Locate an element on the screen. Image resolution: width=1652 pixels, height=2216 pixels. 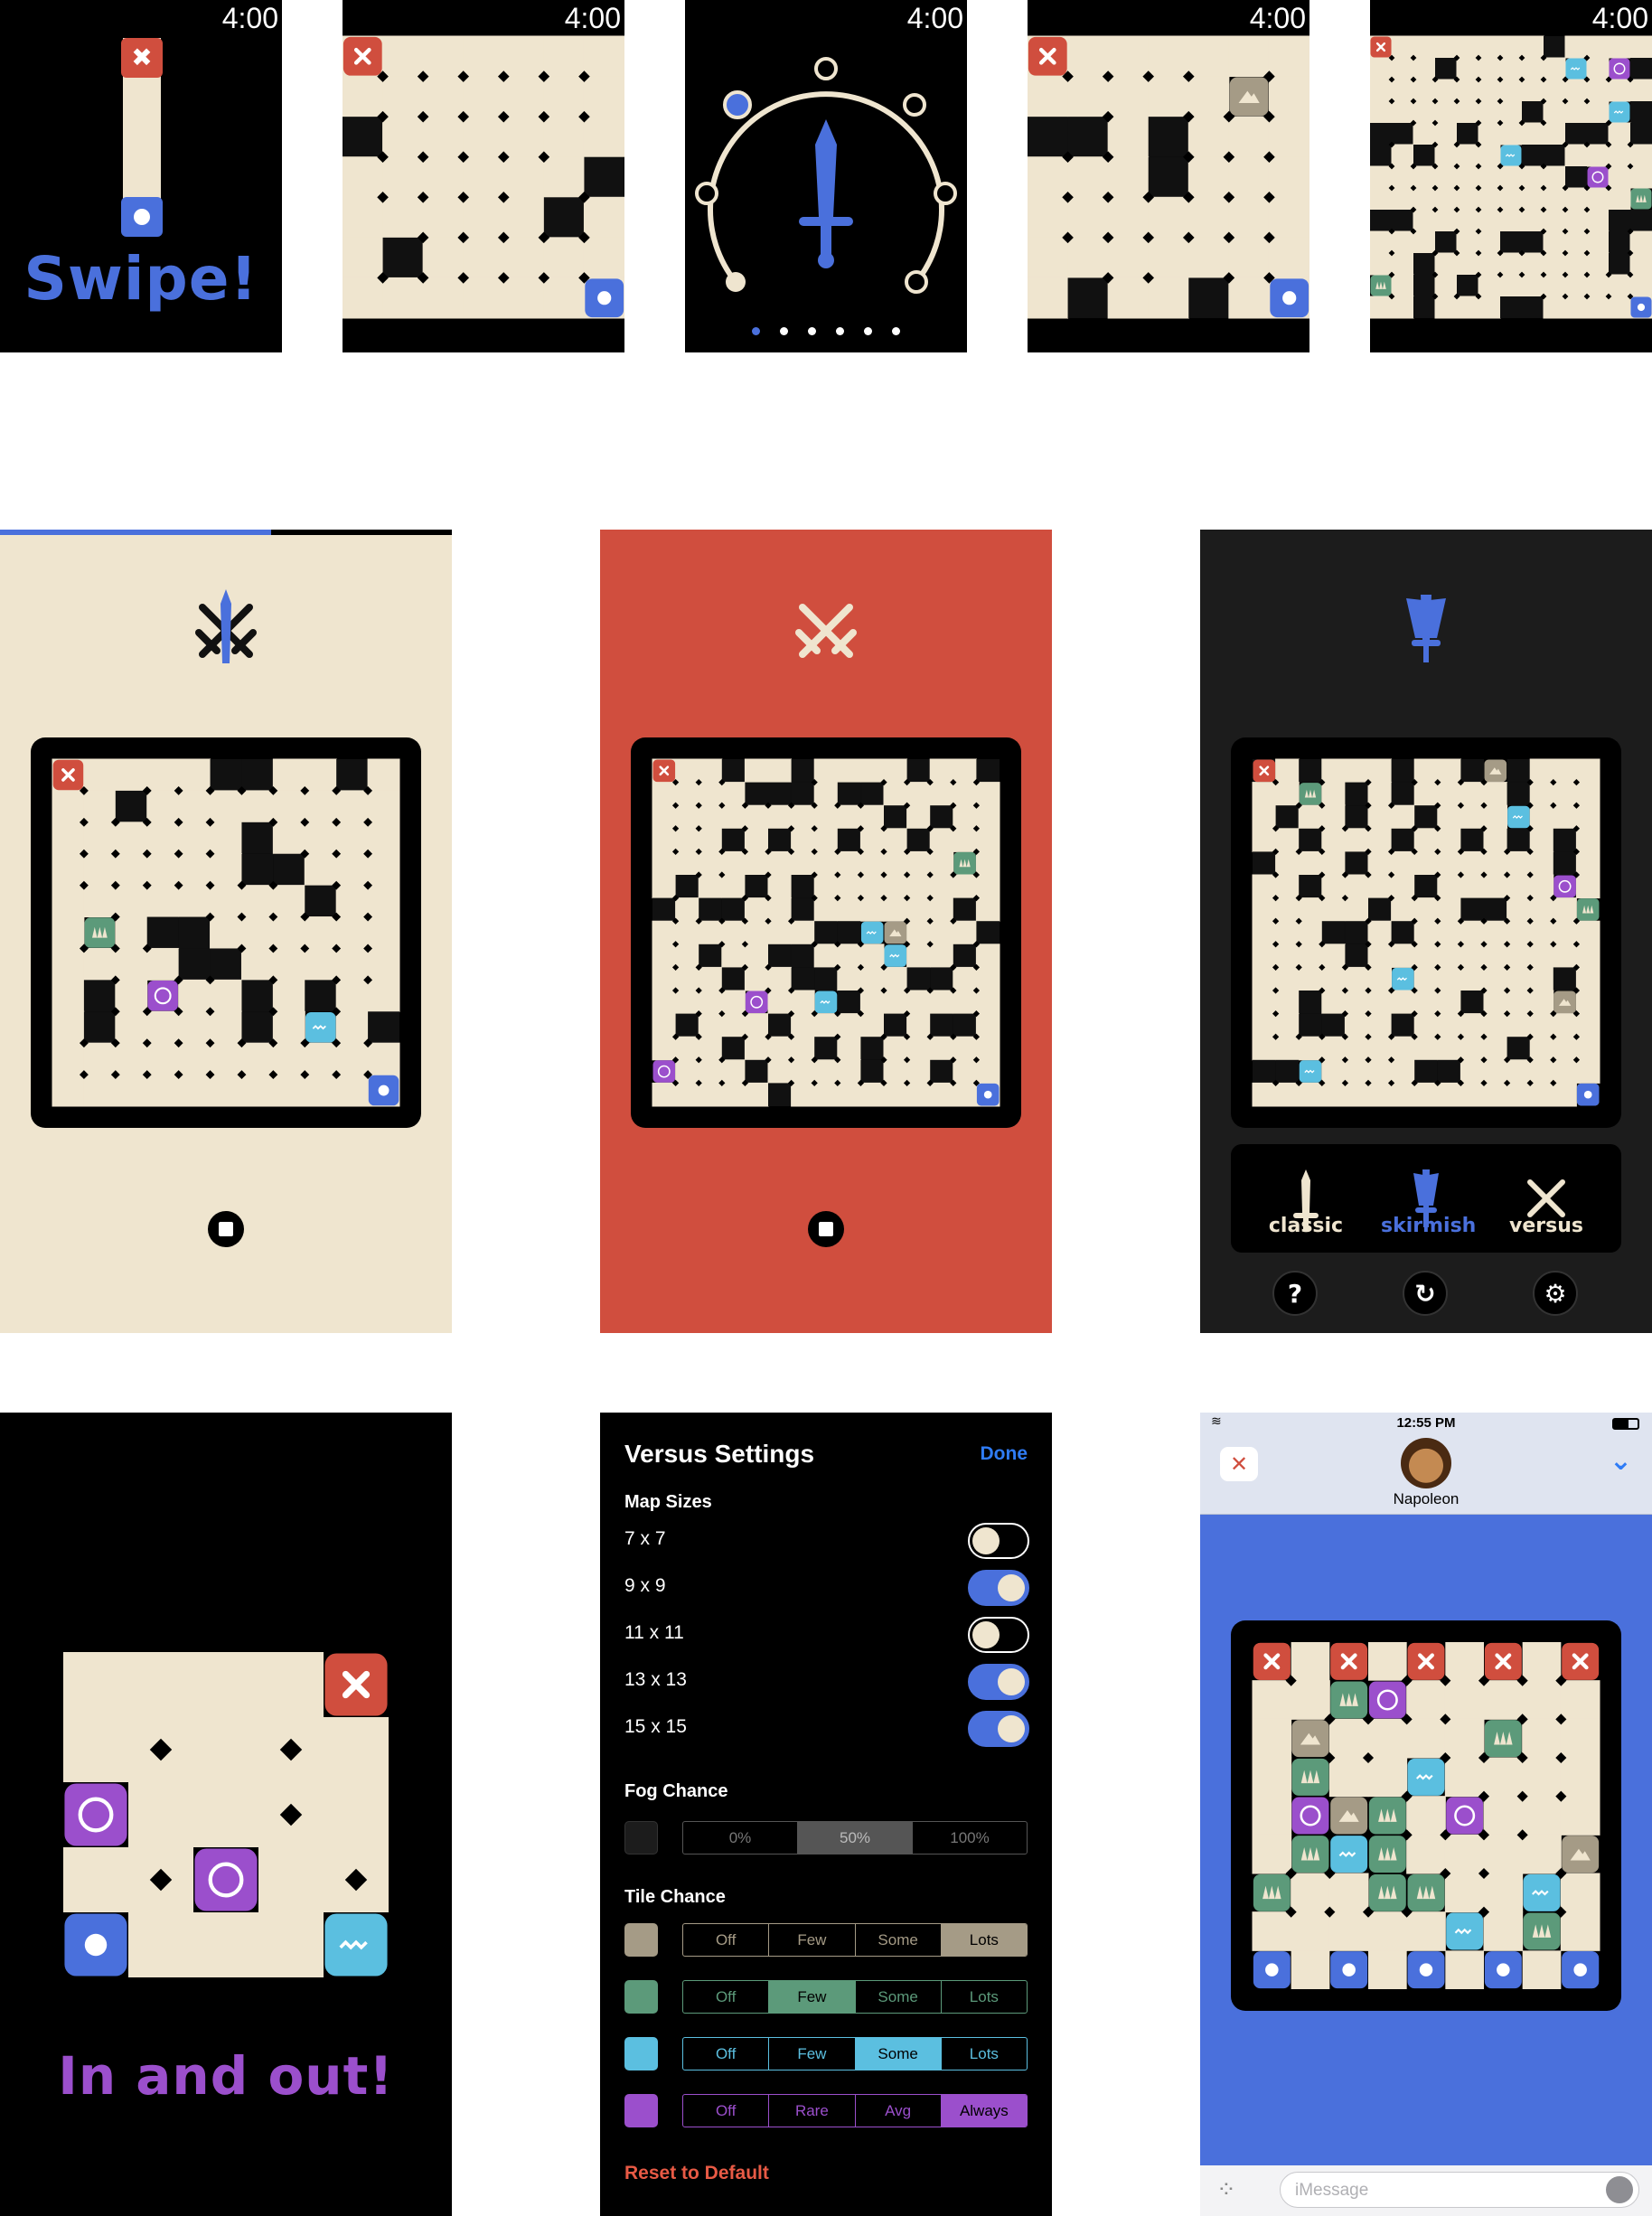
fog-option: 50% is located at coordinates (854, 1838).